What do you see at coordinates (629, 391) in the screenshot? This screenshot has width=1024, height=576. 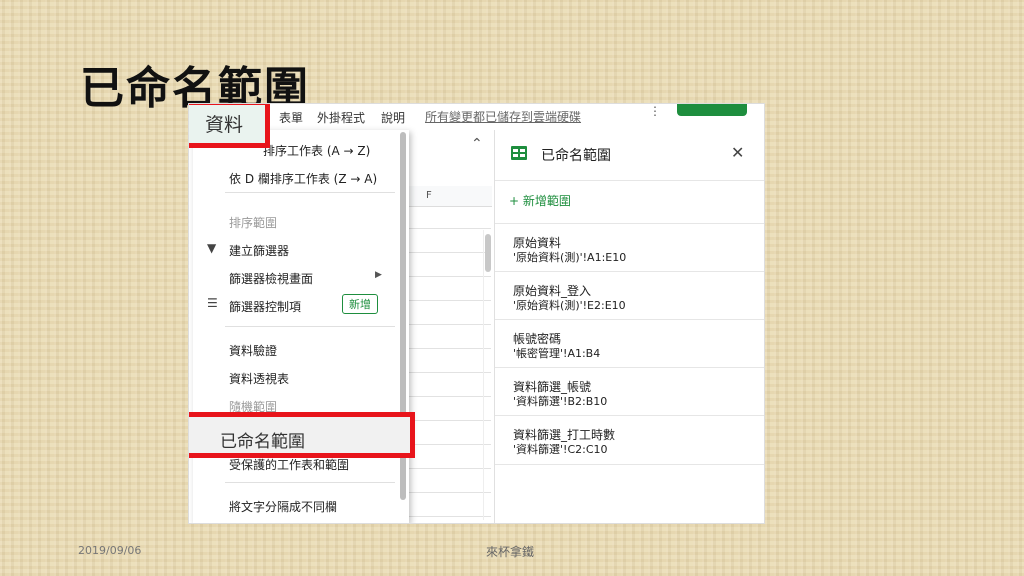 I see `named-range-item: 資料篩選_帳號 '資料篩選'!B2:B10` at bounding box center [629, 391].